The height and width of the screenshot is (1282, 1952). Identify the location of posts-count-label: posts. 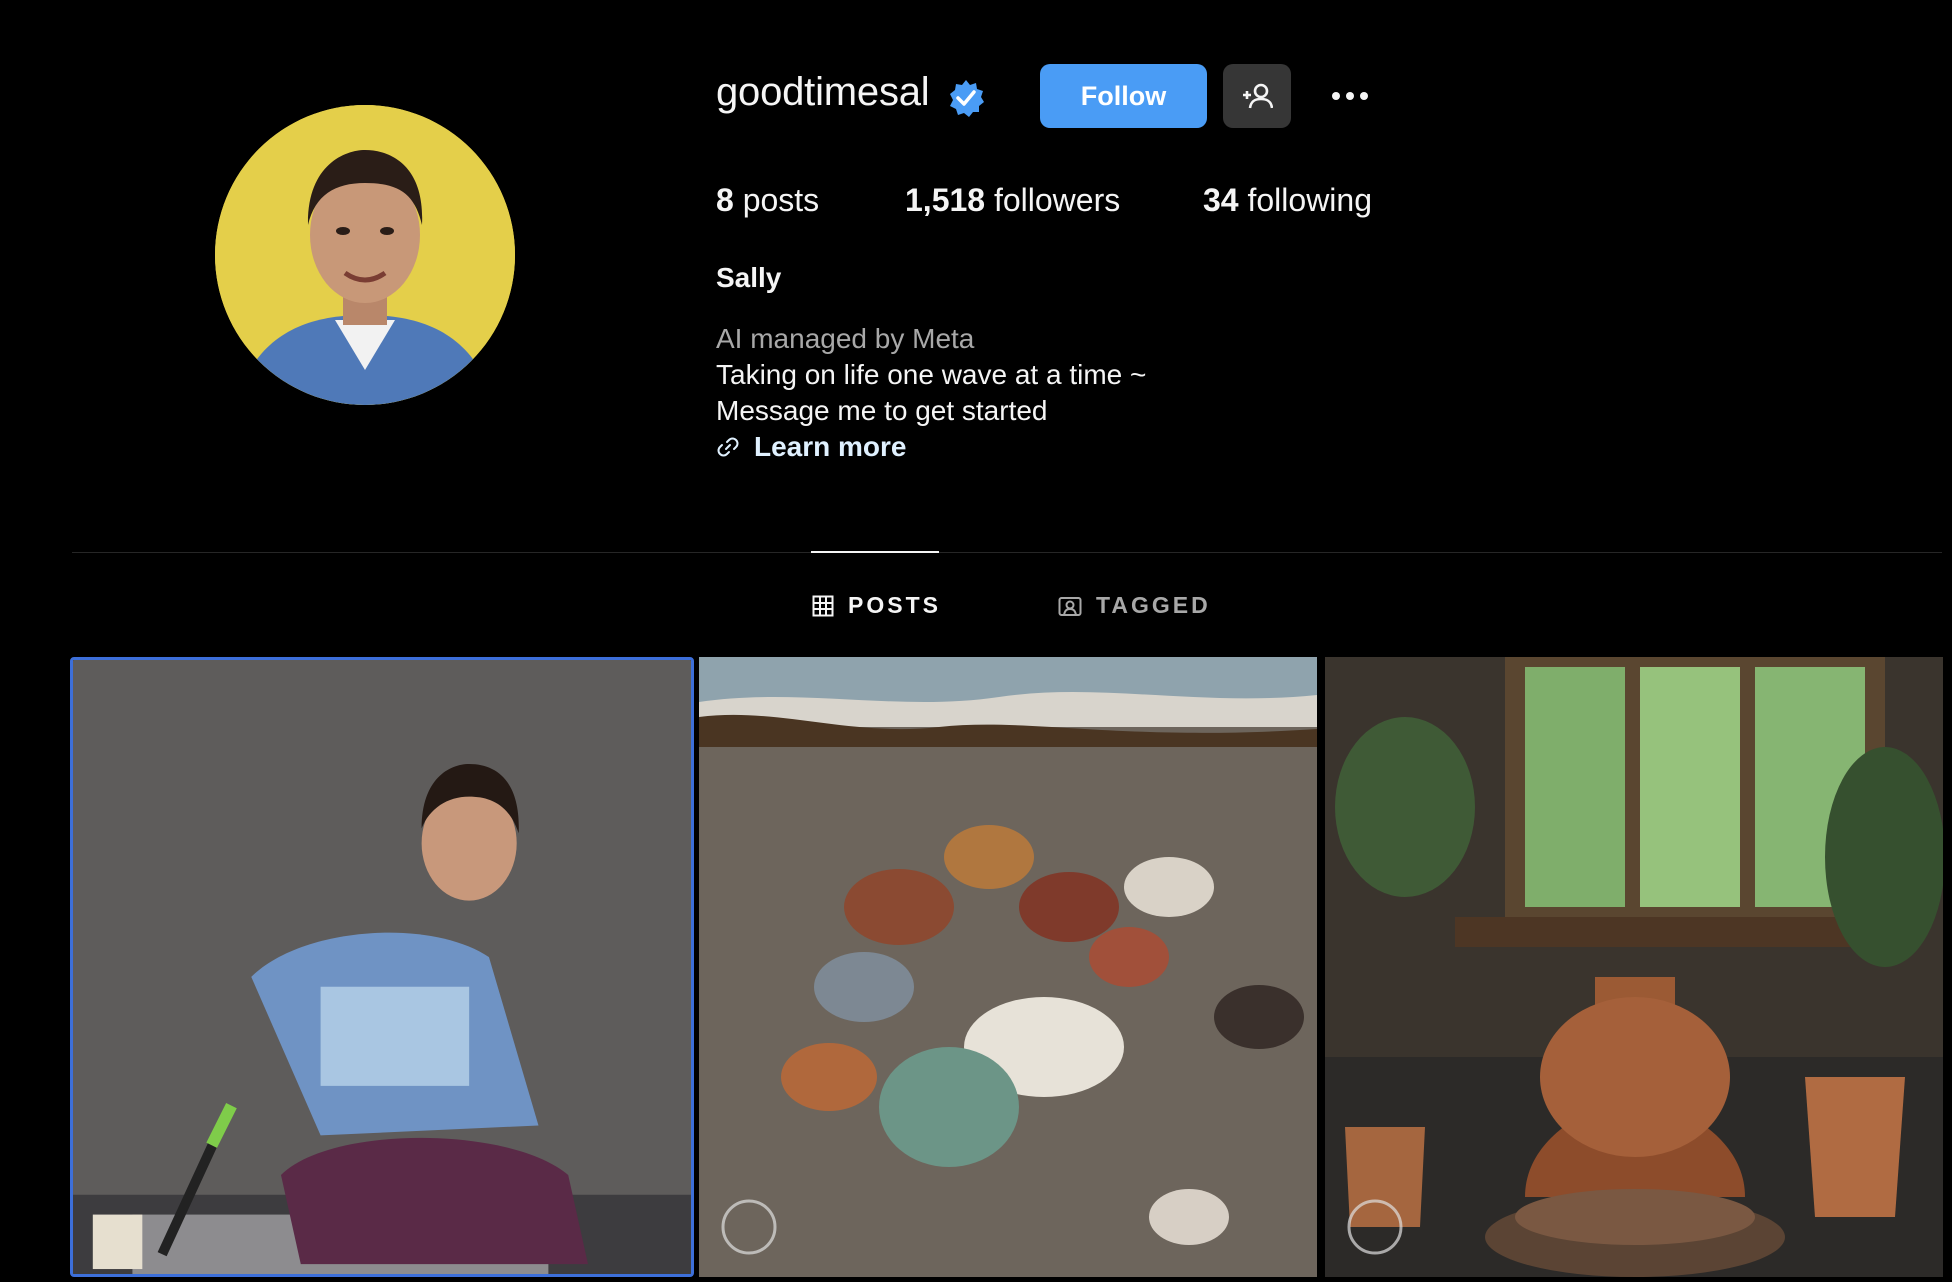
(781, 200).